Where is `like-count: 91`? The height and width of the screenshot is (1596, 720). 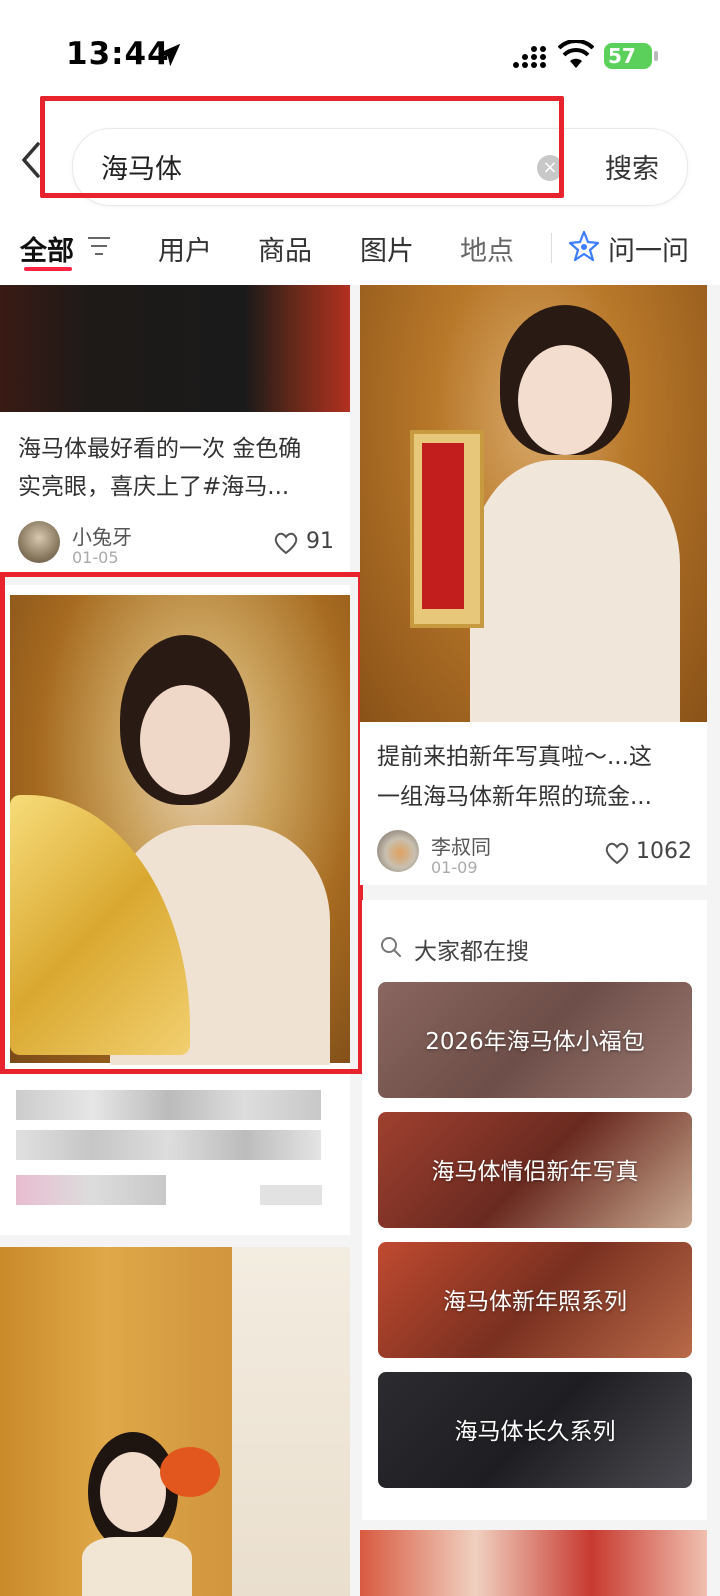
like-count: 91 is located at coordinates (320, 541).